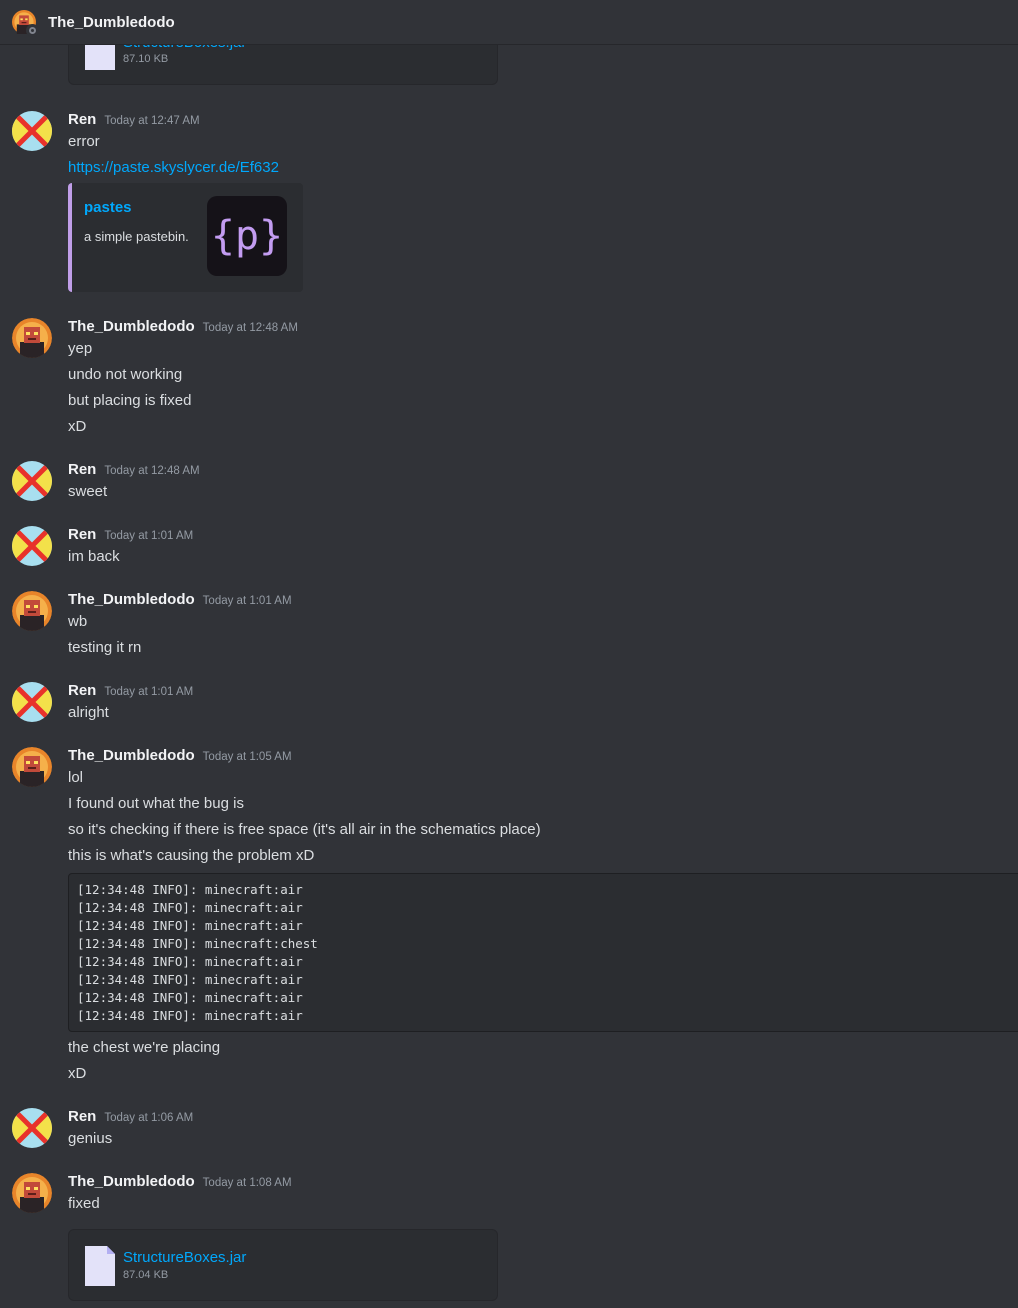  I want to click on message-header: The_Dumbledodo Today at 1:05 AM, so click(180, 755).